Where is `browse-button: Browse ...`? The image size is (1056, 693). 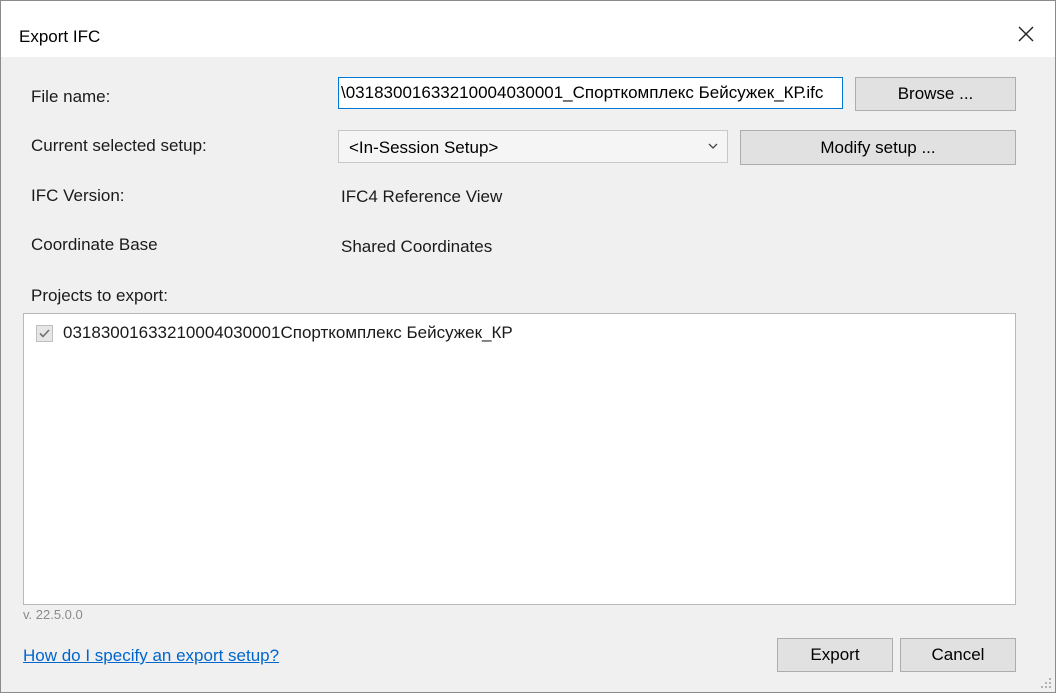
browse-button: Browse ... is located at coordinates (935, 94).